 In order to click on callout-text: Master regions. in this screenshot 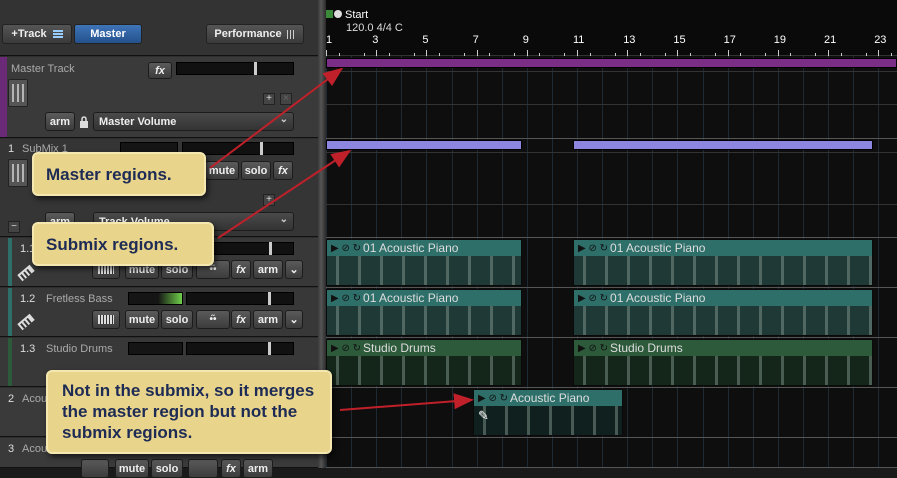, I will do `click(109, 174)`.